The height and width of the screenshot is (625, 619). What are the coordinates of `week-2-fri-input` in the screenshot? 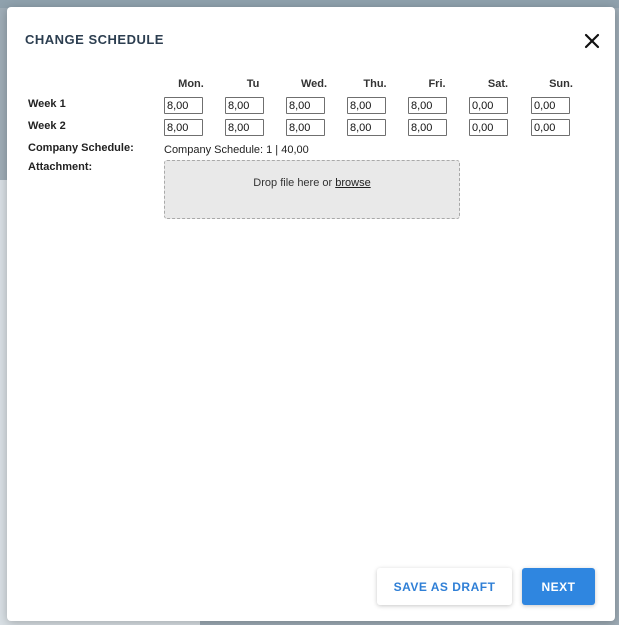 It's located at (427, 127).